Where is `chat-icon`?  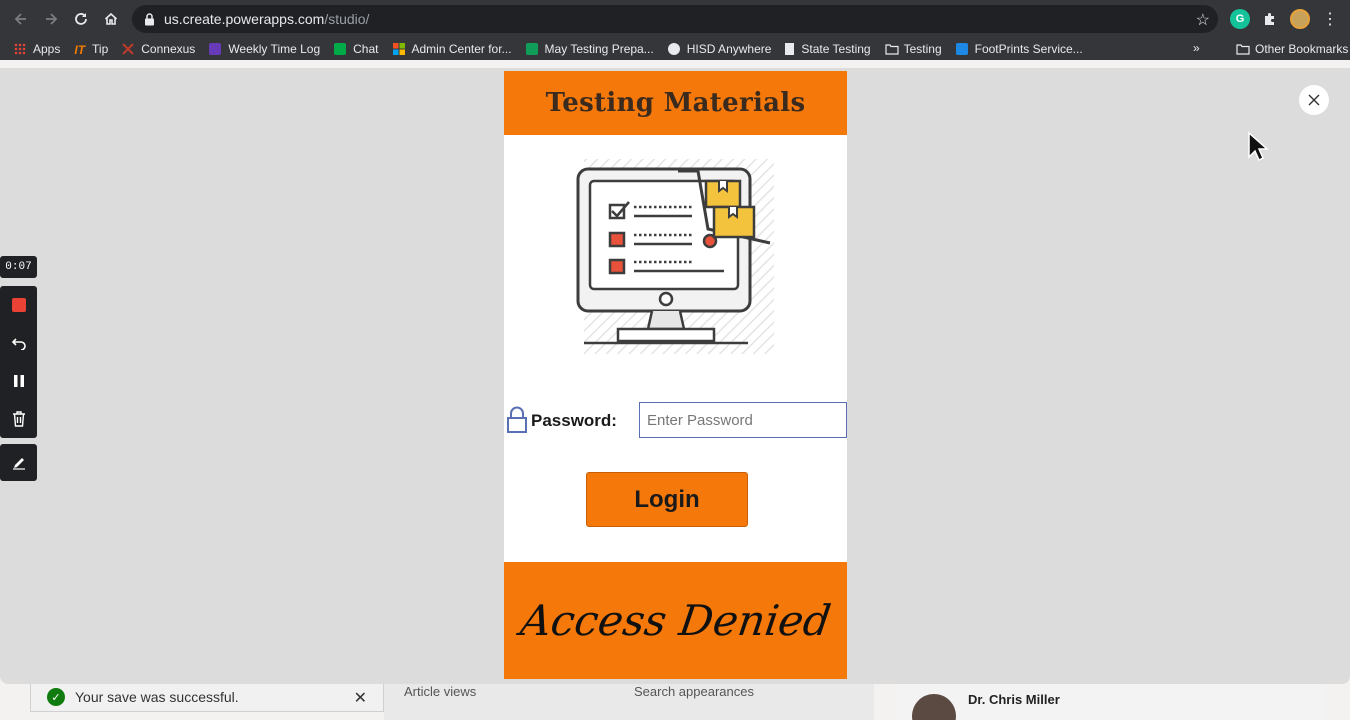 chat-icon is located at coordinates (340, 48).